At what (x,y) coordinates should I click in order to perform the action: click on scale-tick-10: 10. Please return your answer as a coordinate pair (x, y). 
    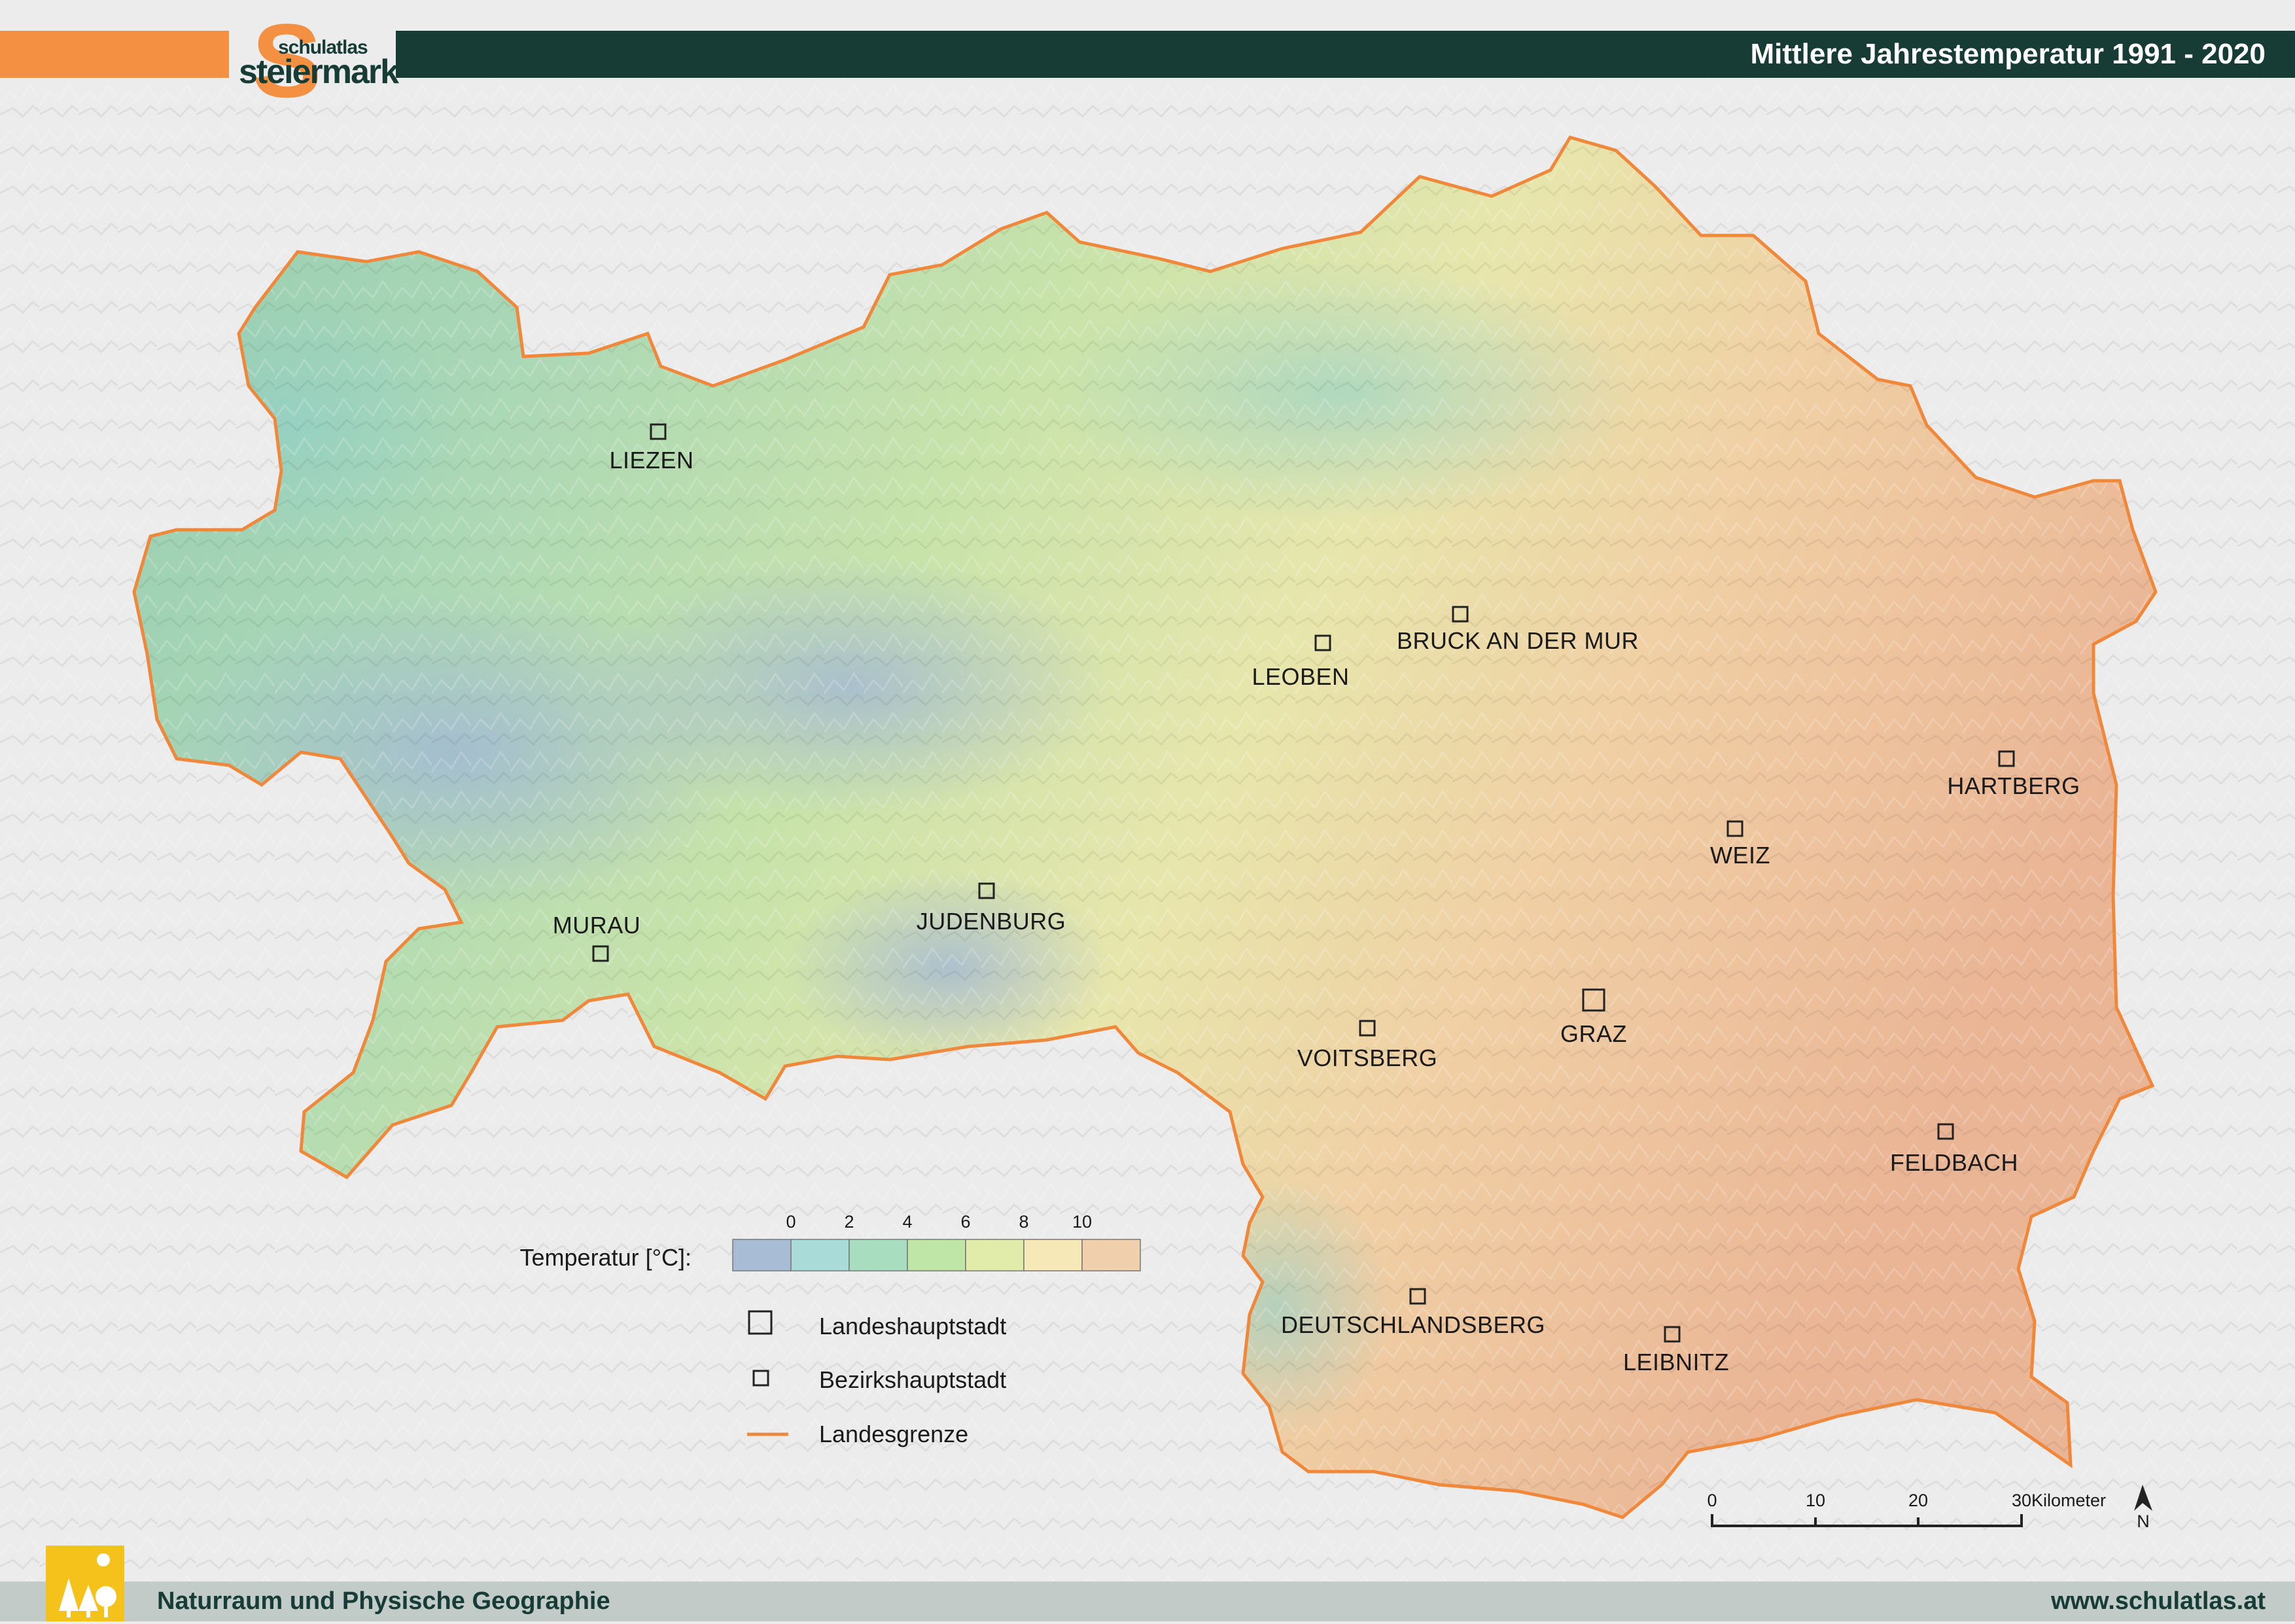
    Looking at the image, I should click on (1815, 1501).